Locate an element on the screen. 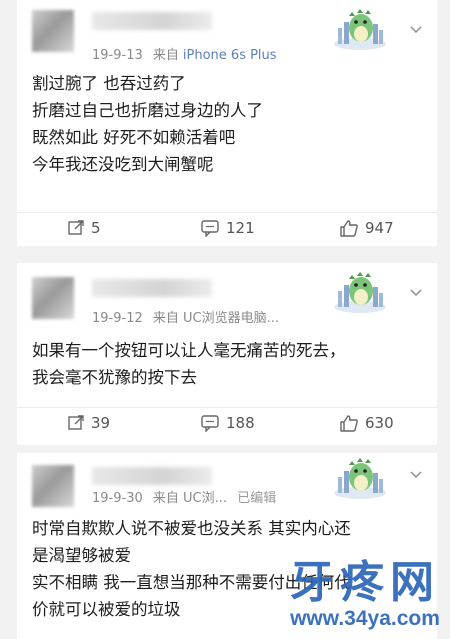 Image resolution: width=450 pixels, height=639 pixels. comment-button: 188 is located at coordinates (227, 423).